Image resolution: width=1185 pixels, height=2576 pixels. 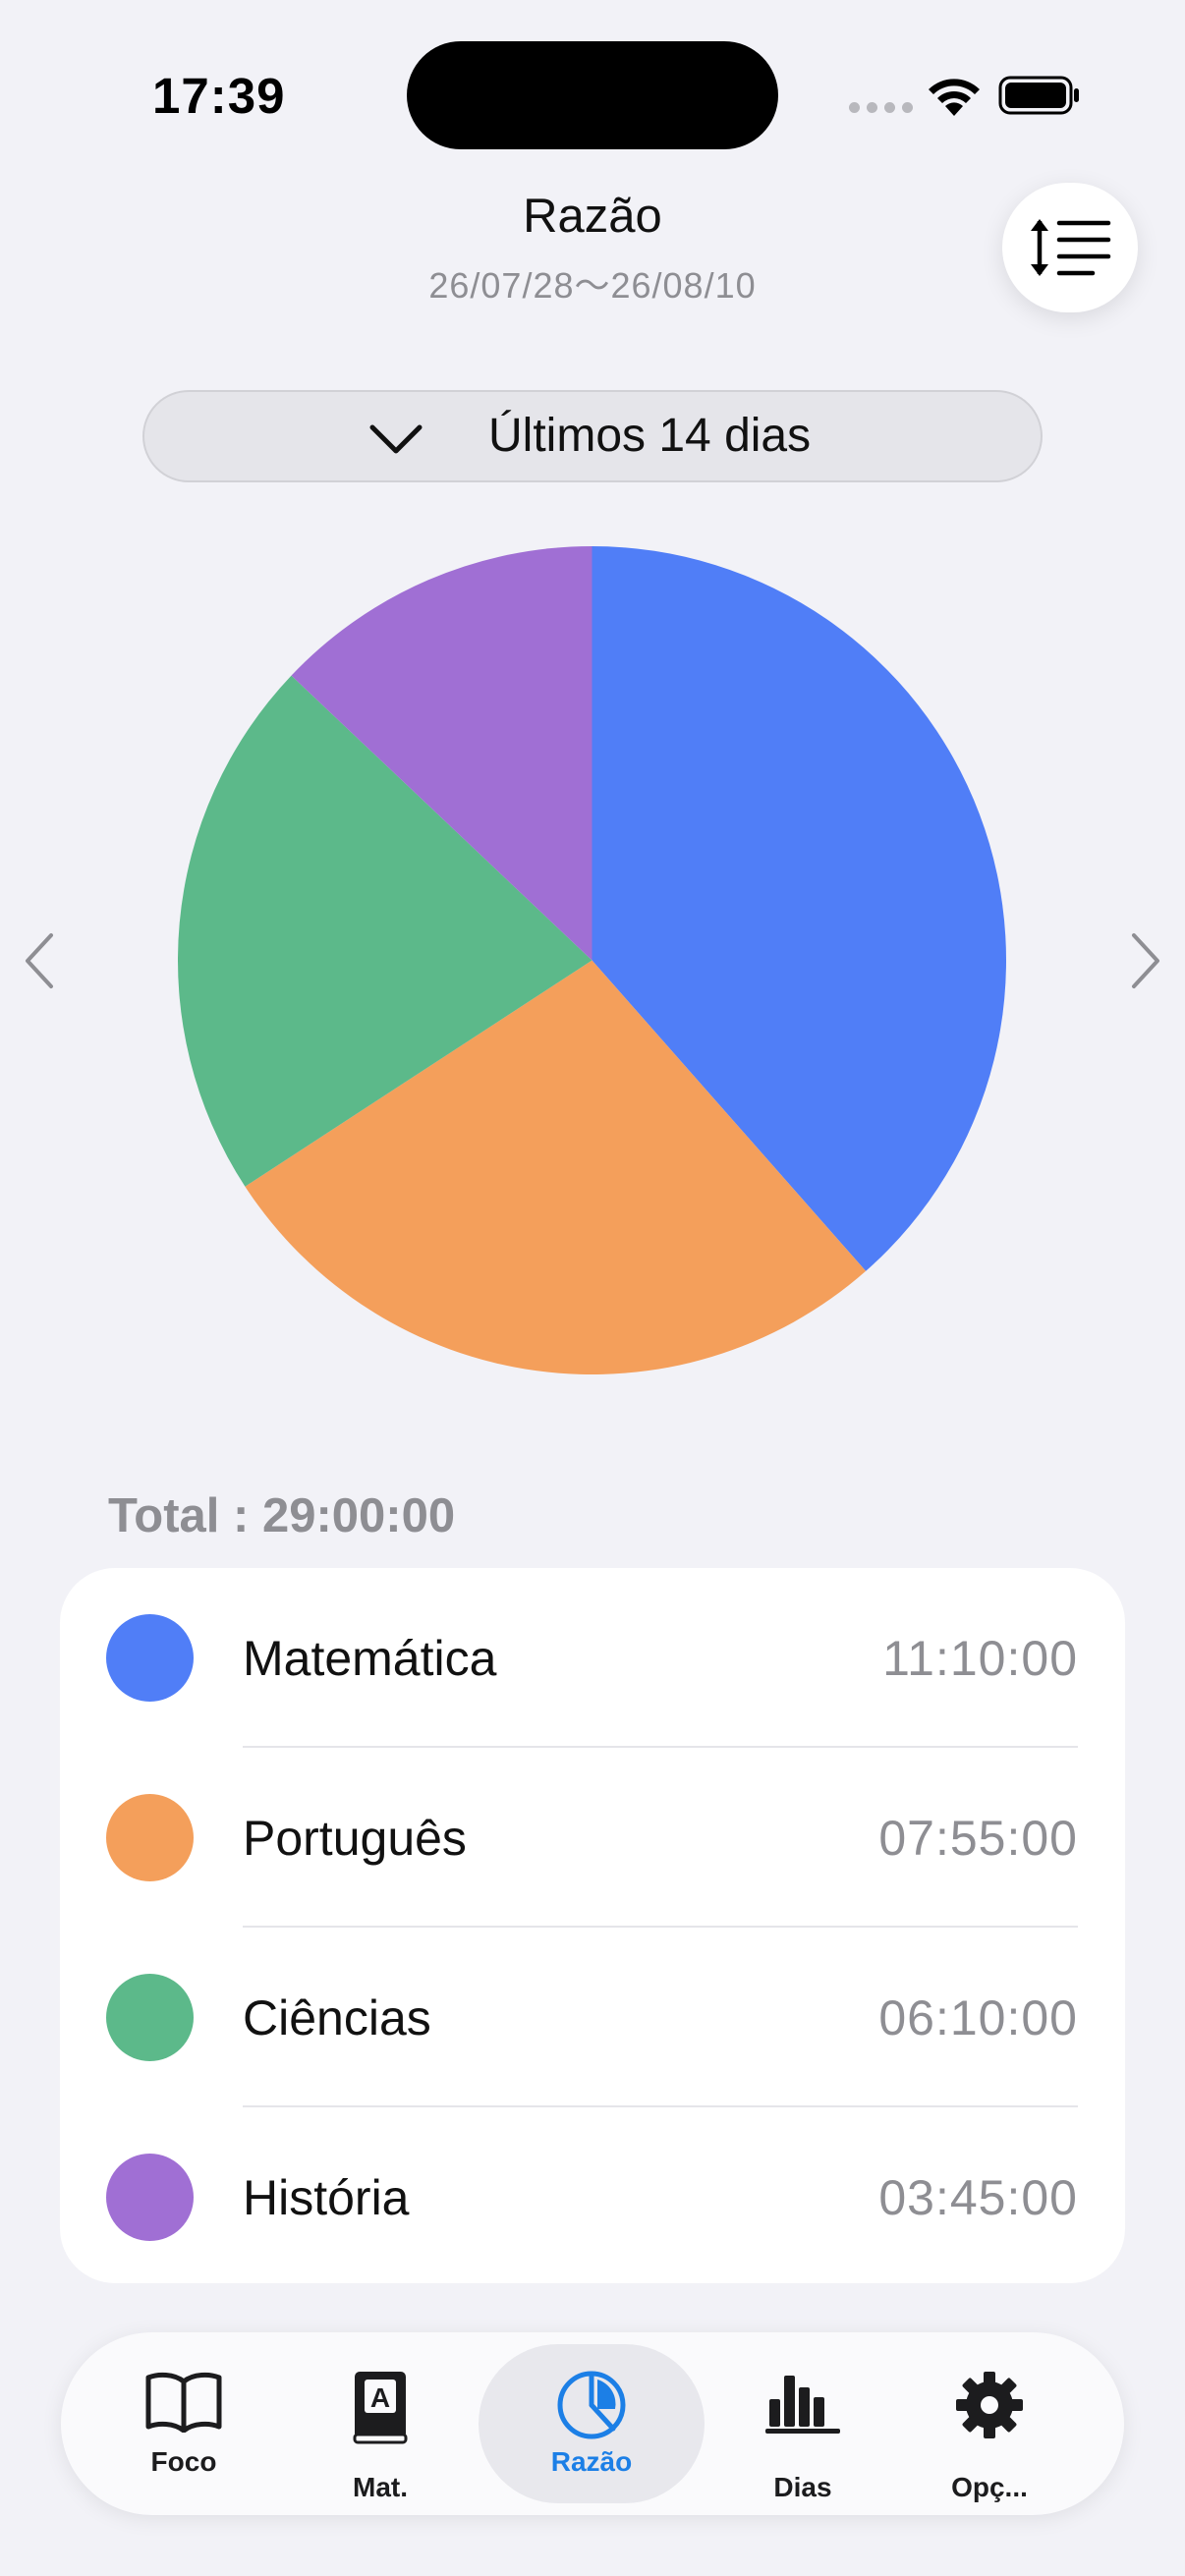 What do you see at coordinates (881, 107) in the screenshot?
I see `cellular-signal-icon` at bounding box center [881, 107].